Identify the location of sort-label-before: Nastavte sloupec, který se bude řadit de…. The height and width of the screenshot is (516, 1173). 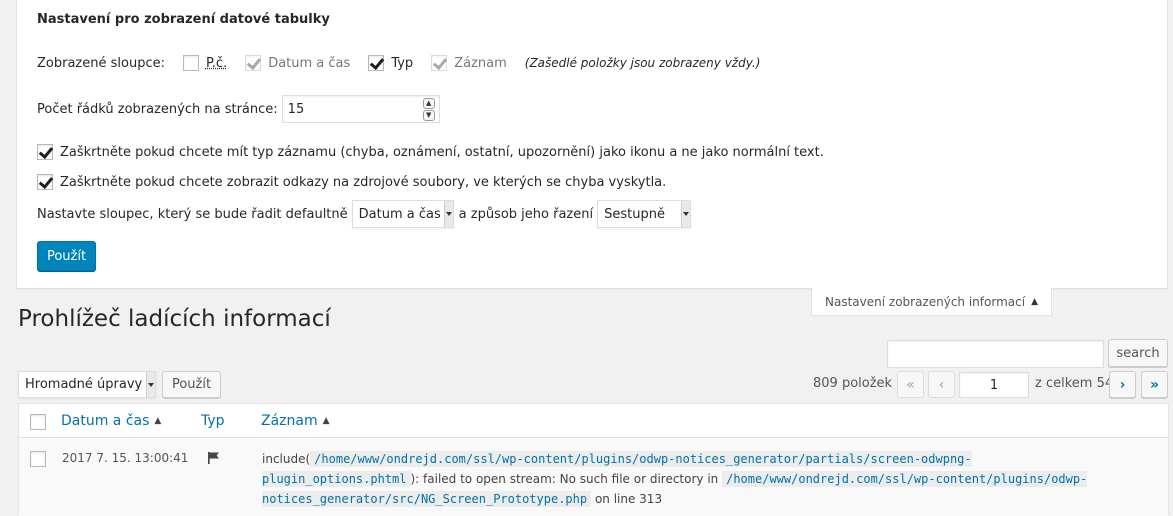
(192, 214).